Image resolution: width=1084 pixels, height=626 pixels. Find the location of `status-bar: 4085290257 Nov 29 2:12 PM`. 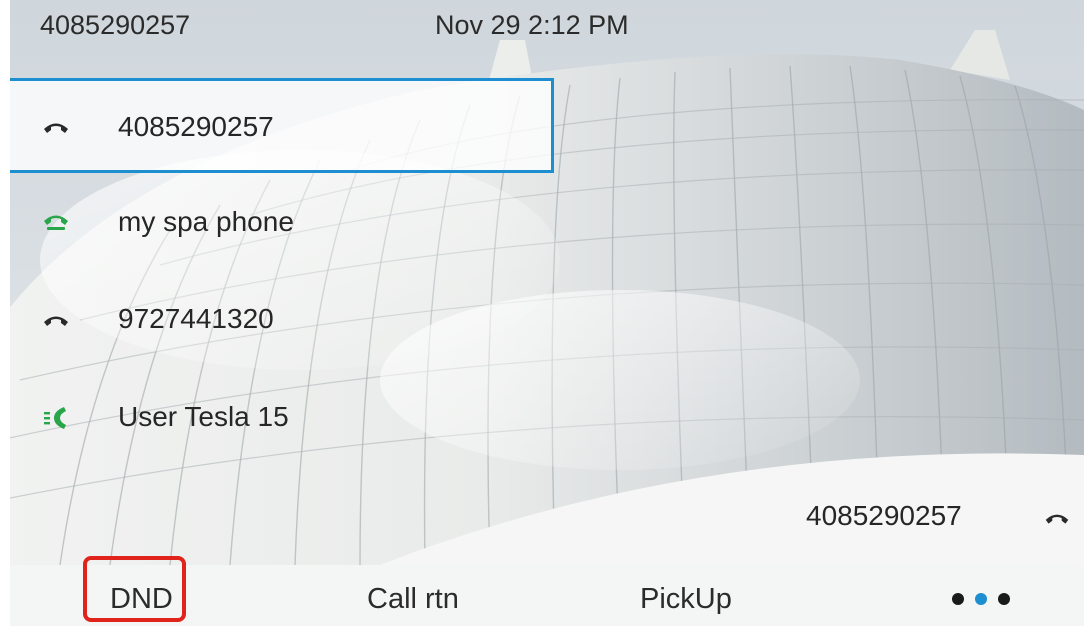

status-bar: 4085290257 Nov 29 2:12 PM is located at coordinates (547, 25).